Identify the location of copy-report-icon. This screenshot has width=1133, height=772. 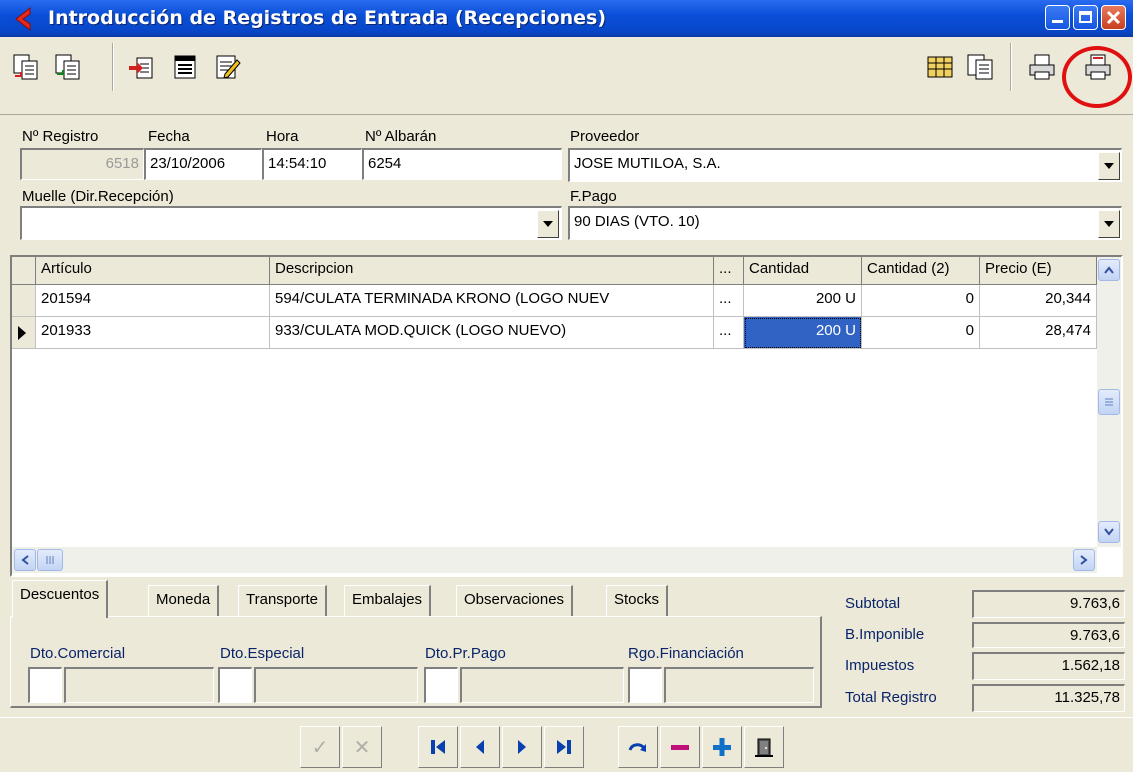
(980, 67).